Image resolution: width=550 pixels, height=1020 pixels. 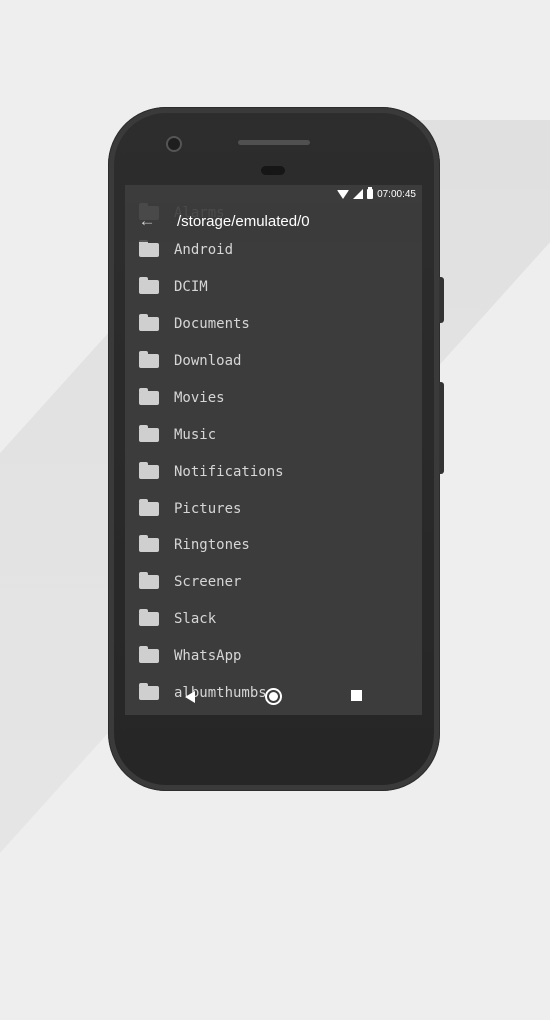 What do you see at coordinates (243, 221) in the screenshot?
I see `current-path-title: /storage/emulated/0` at bounding box center [243, 221].